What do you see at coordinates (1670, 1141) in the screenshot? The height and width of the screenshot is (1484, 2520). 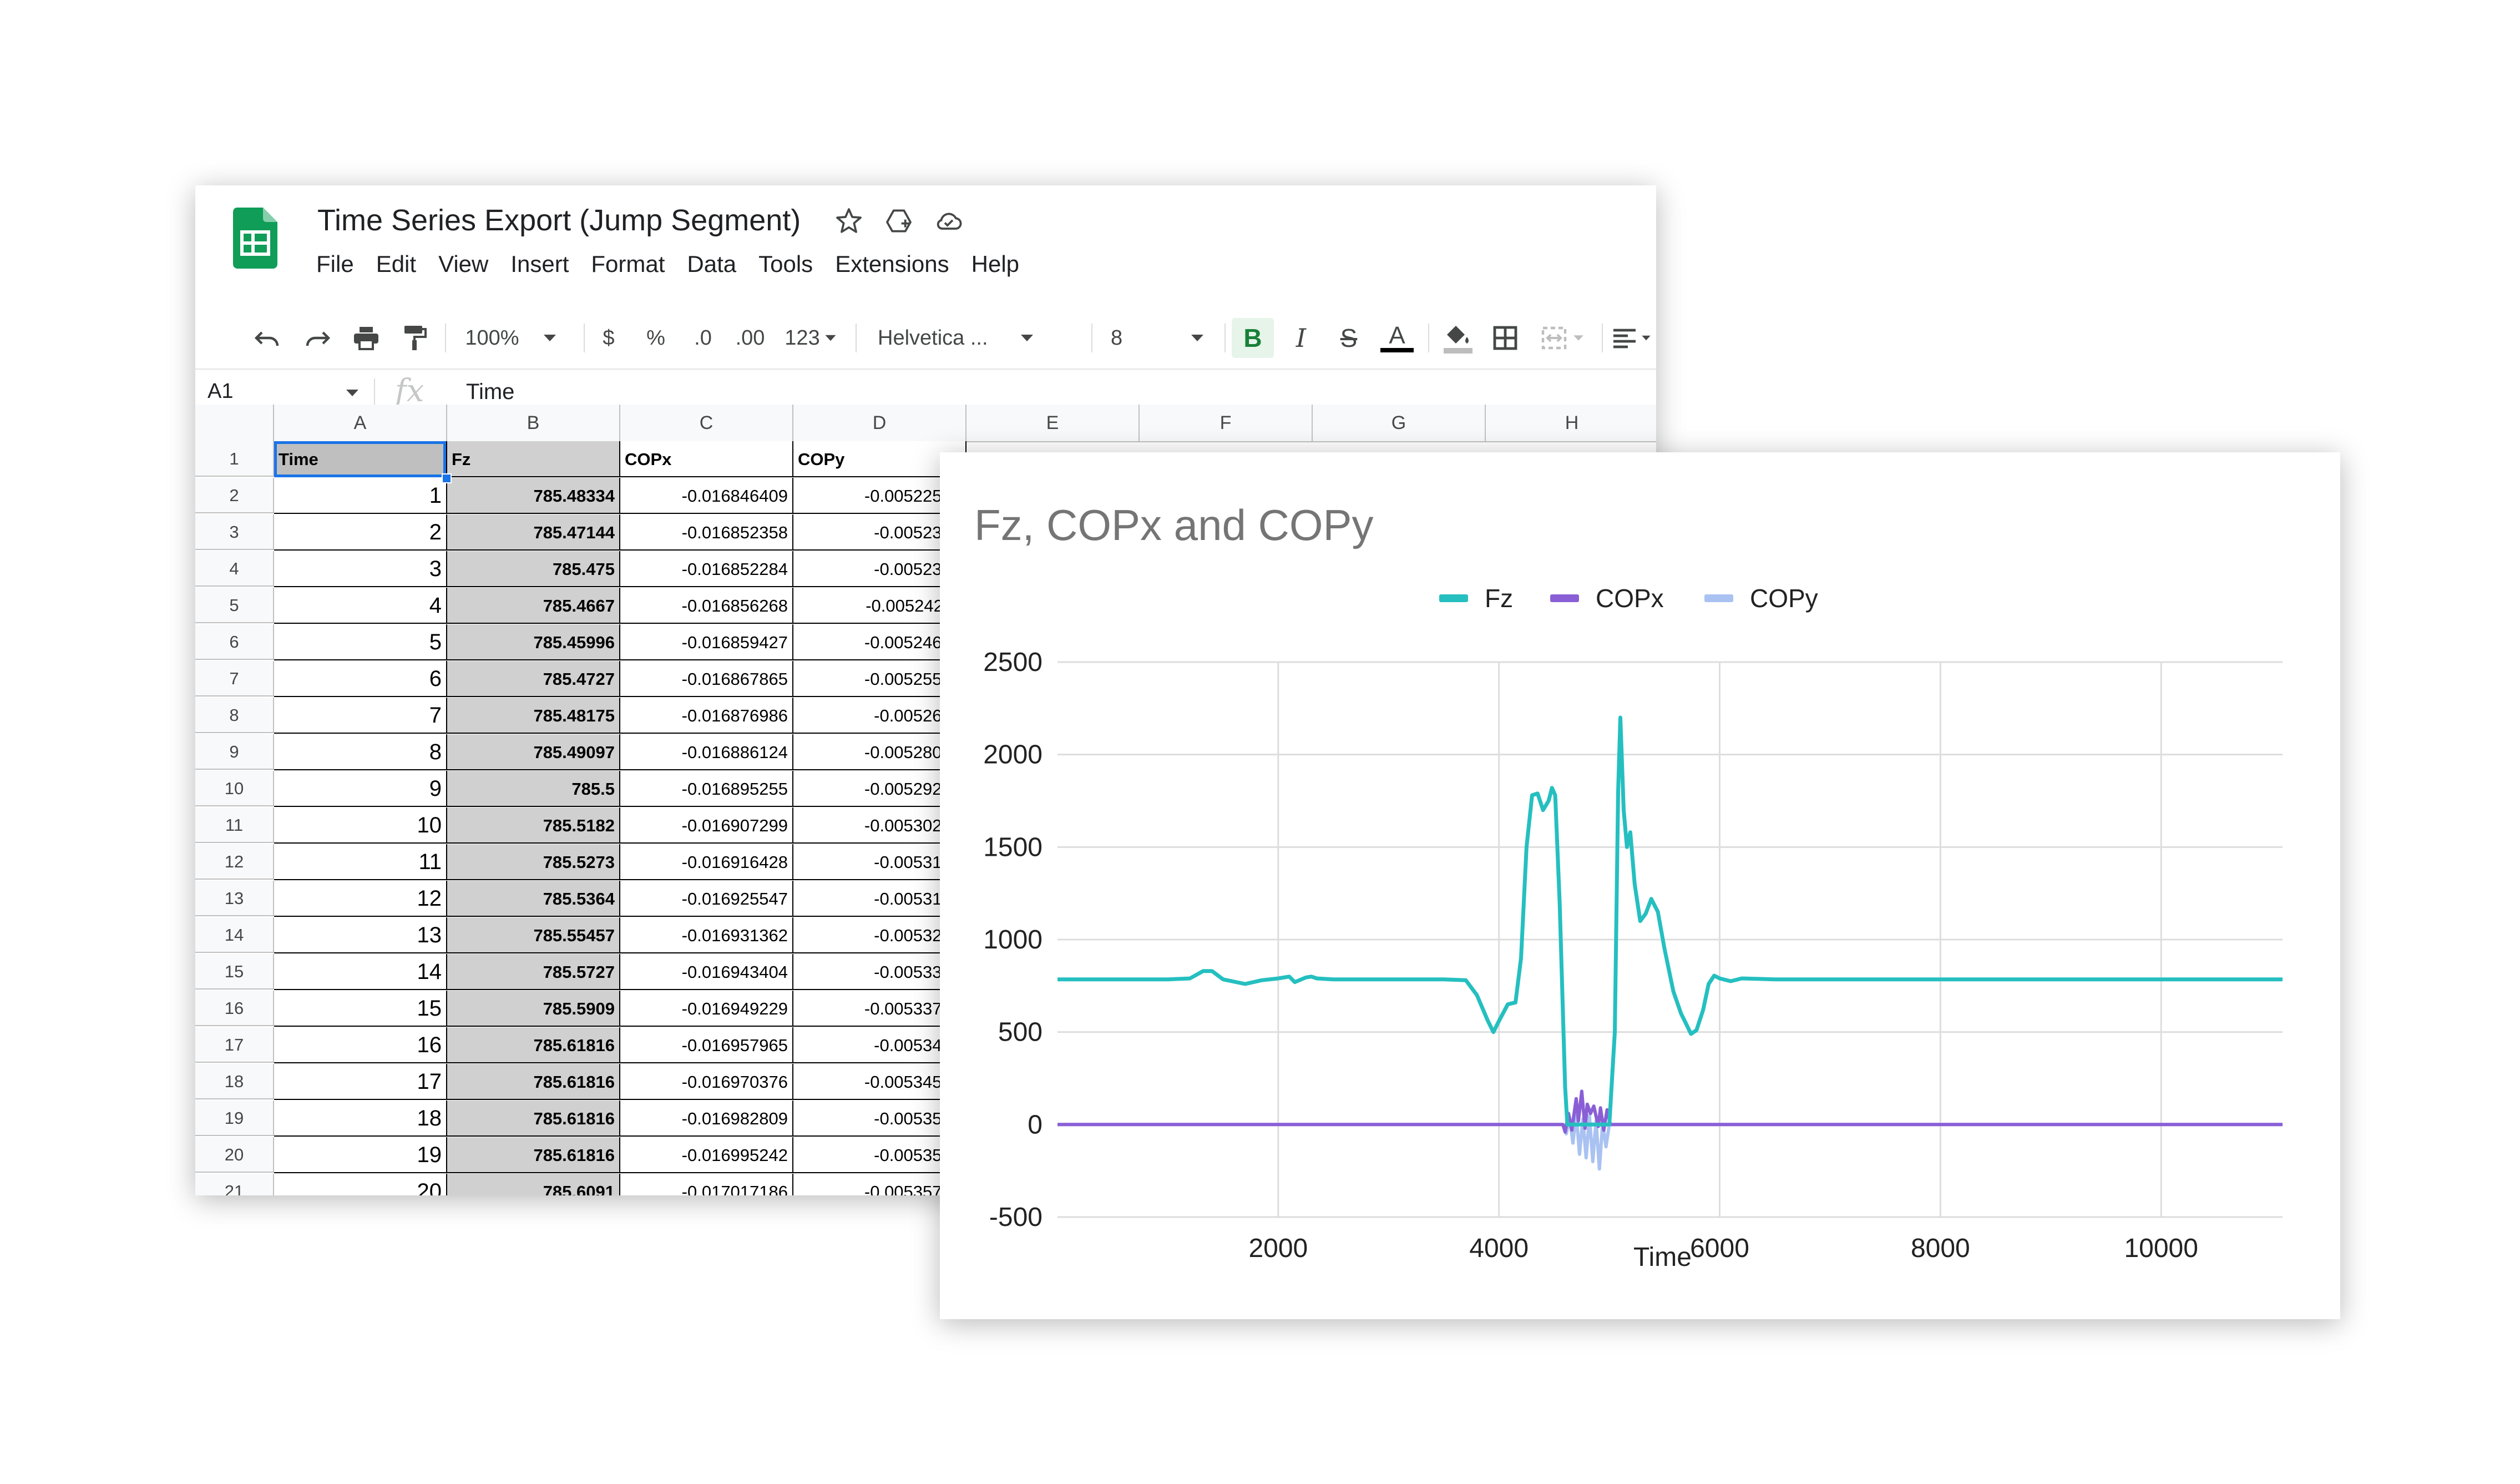 I see `series-line-copy` at bounding box center [1670, 1141].